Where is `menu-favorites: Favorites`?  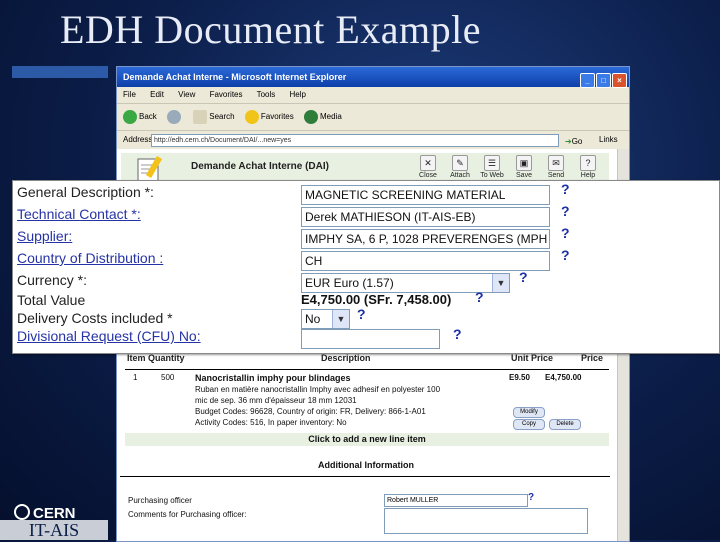
menu-favorites: Favorites is located at coordinates (226, 94).